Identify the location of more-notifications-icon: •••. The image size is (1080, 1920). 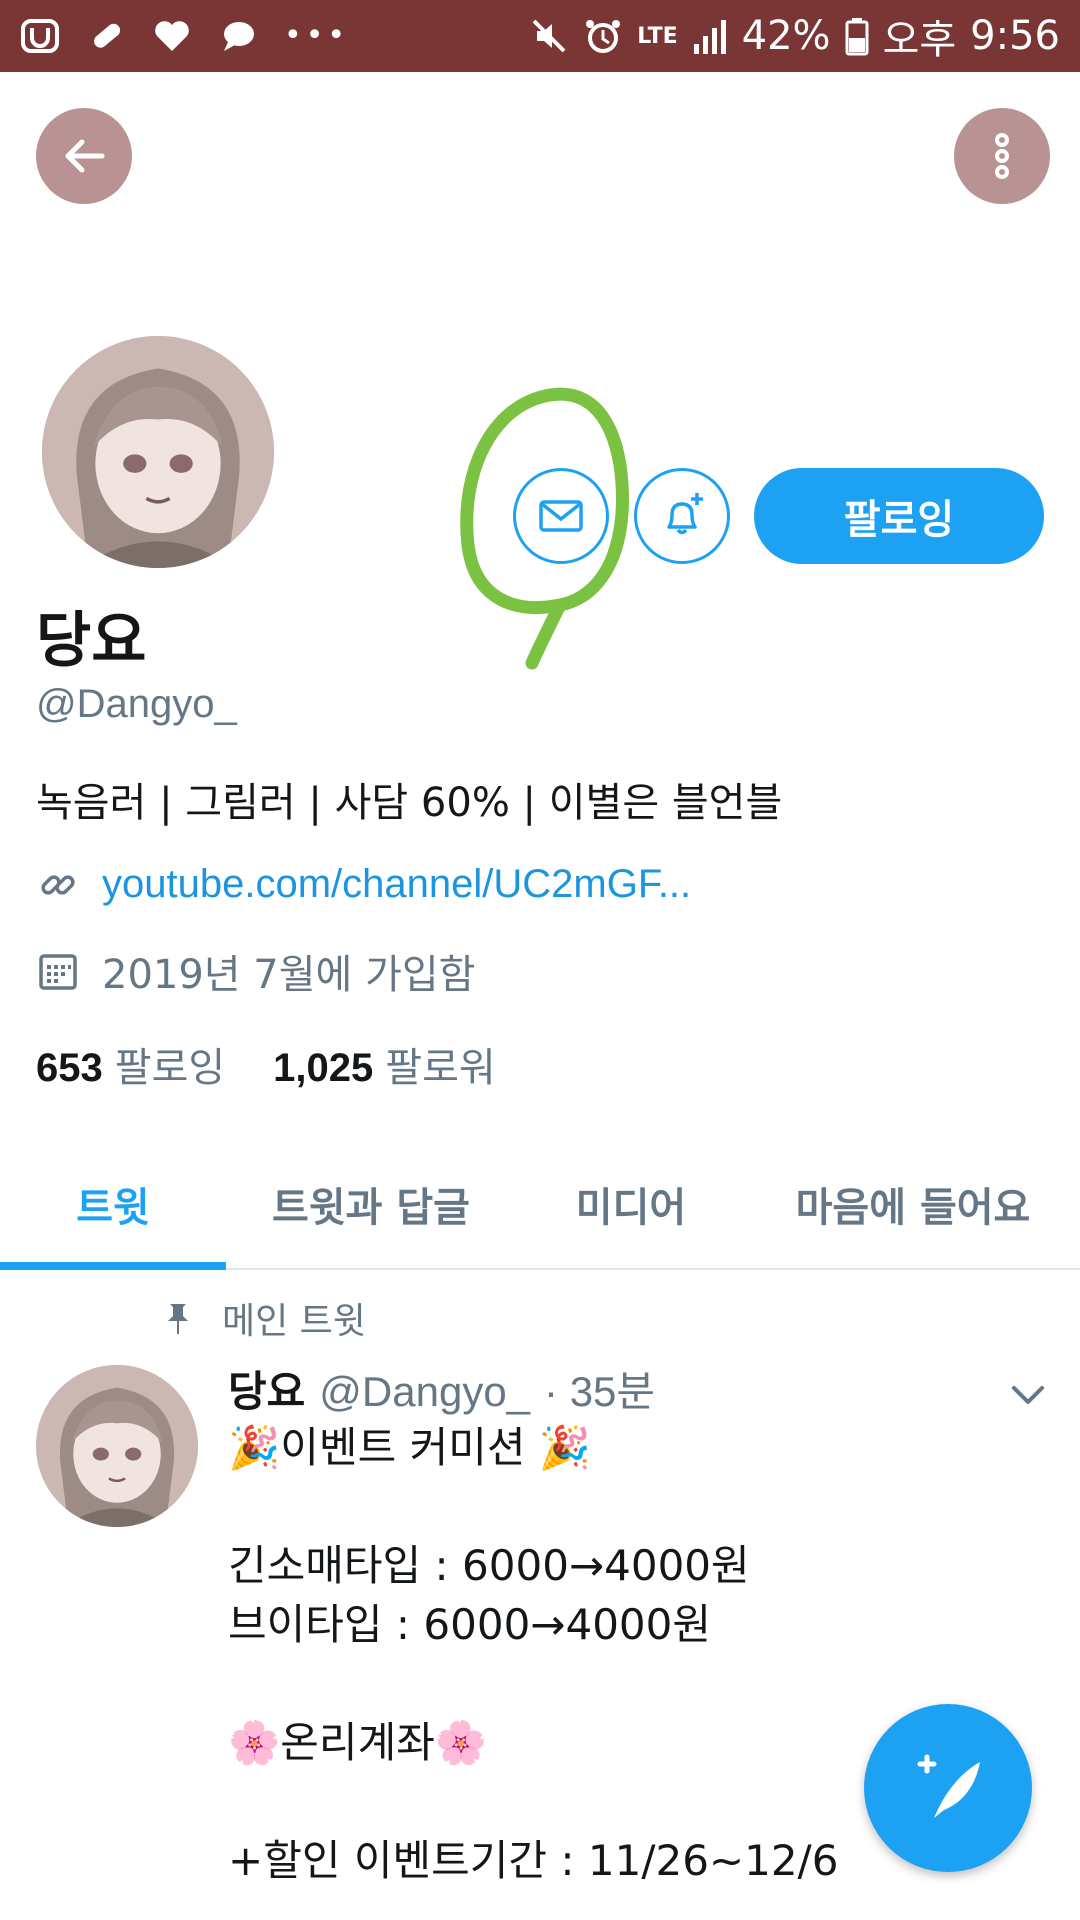
(317, 35).